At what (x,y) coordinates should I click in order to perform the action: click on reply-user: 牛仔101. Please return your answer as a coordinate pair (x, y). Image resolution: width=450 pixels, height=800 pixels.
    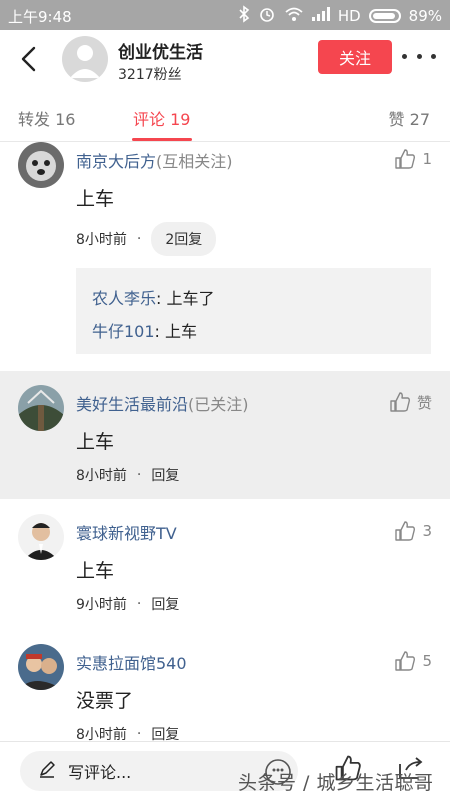
    Looking at the image, I should click on (123, 331).